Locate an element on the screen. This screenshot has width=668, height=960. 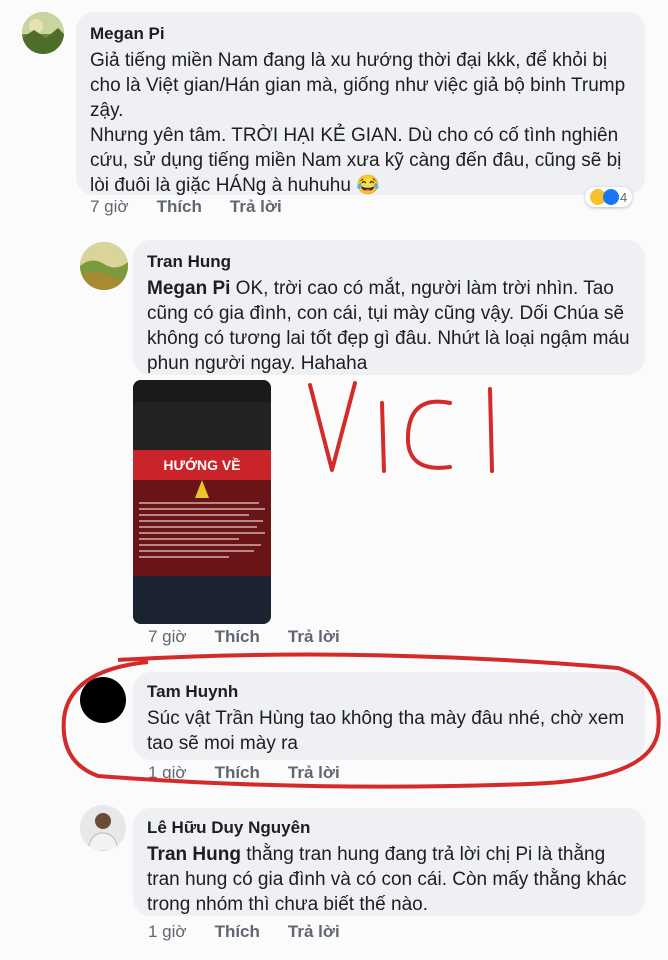
screenshot-article is located at coordinates (202, 528).